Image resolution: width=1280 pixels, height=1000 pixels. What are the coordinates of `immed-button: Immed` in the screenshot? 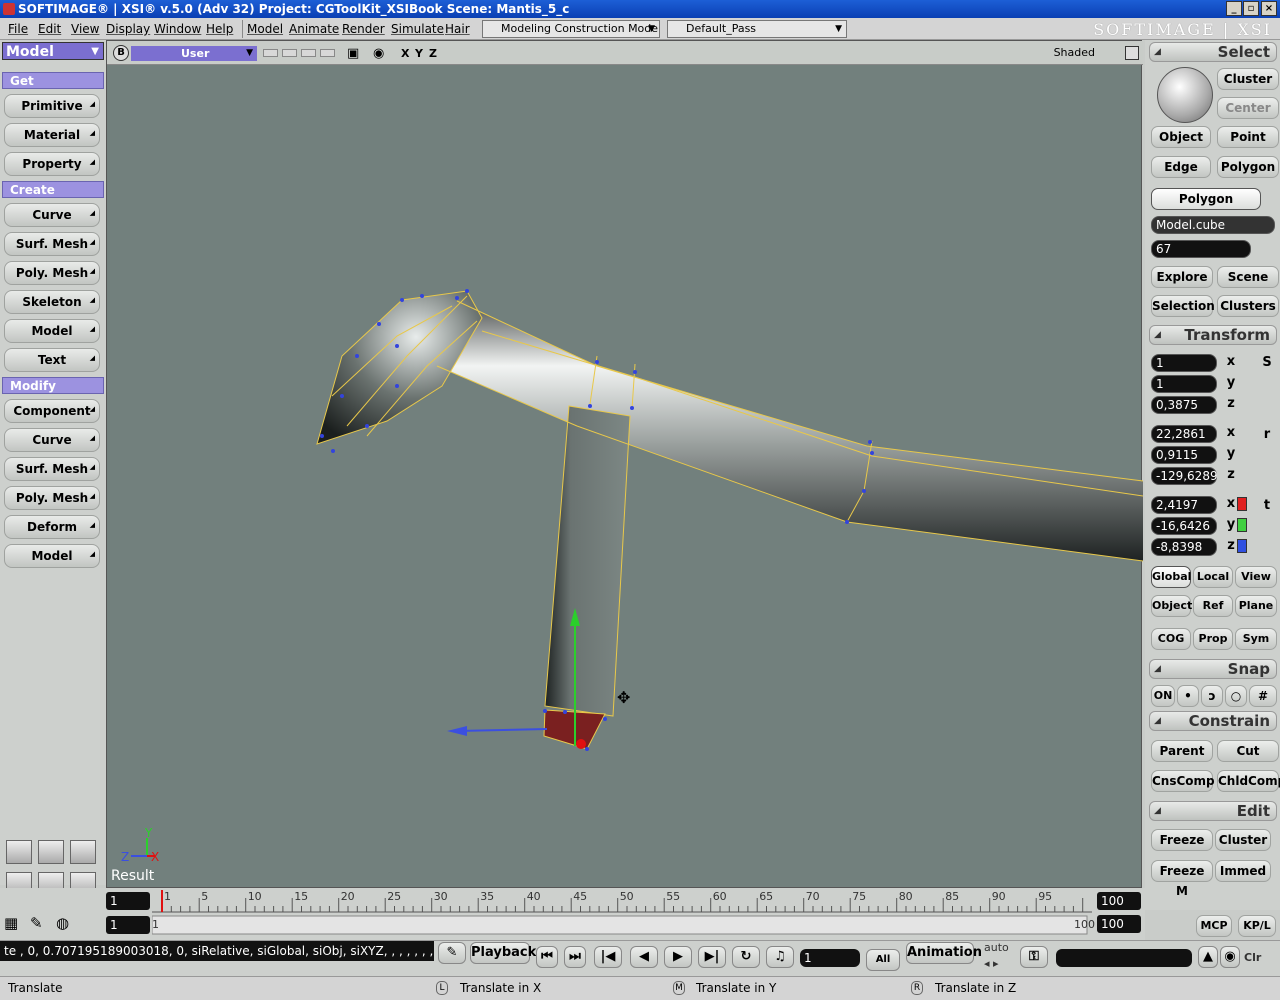 It's located at (1243, 871).